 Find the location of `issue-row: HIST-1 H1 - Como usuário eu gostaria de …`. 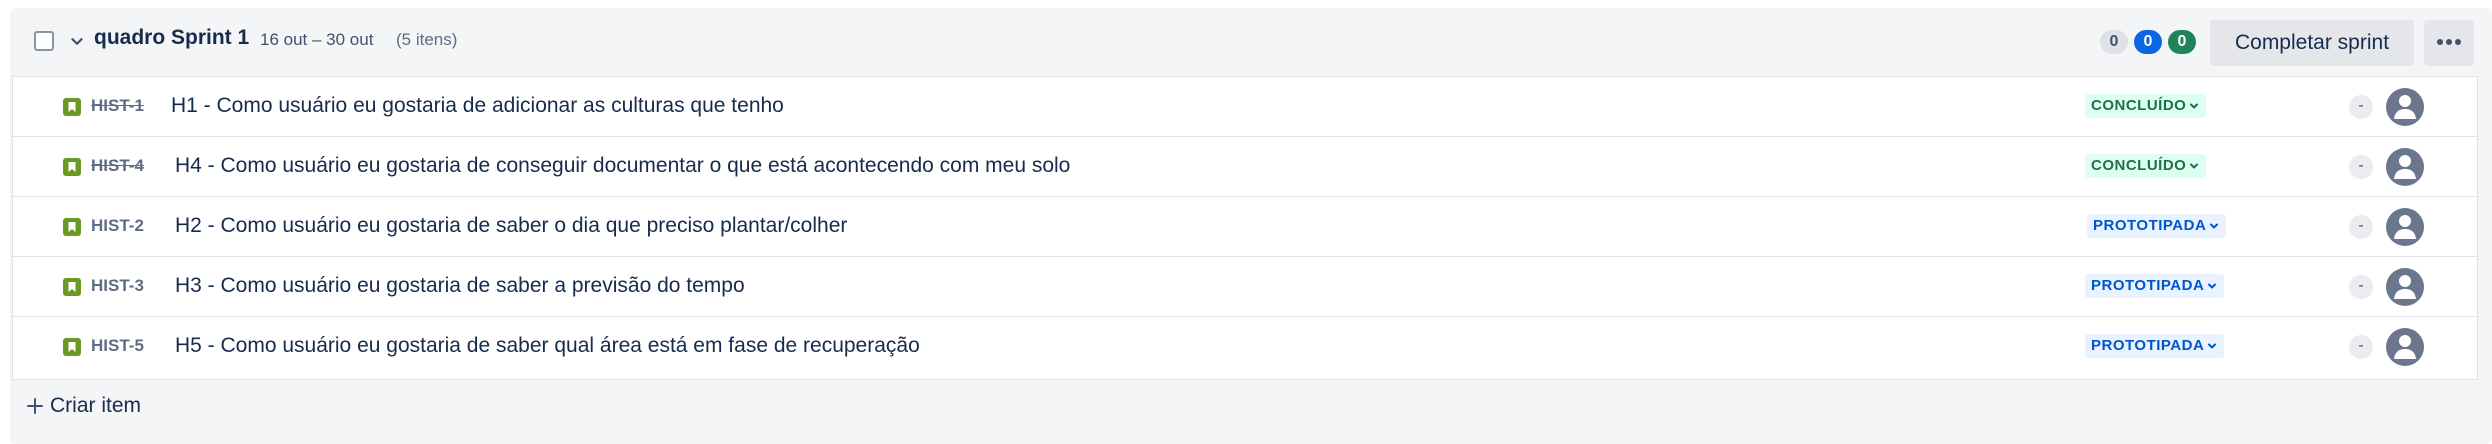

issue-row: HIST-1 H1 - Como usuário eu gostaria de … is located at coordinates (1245, 107).